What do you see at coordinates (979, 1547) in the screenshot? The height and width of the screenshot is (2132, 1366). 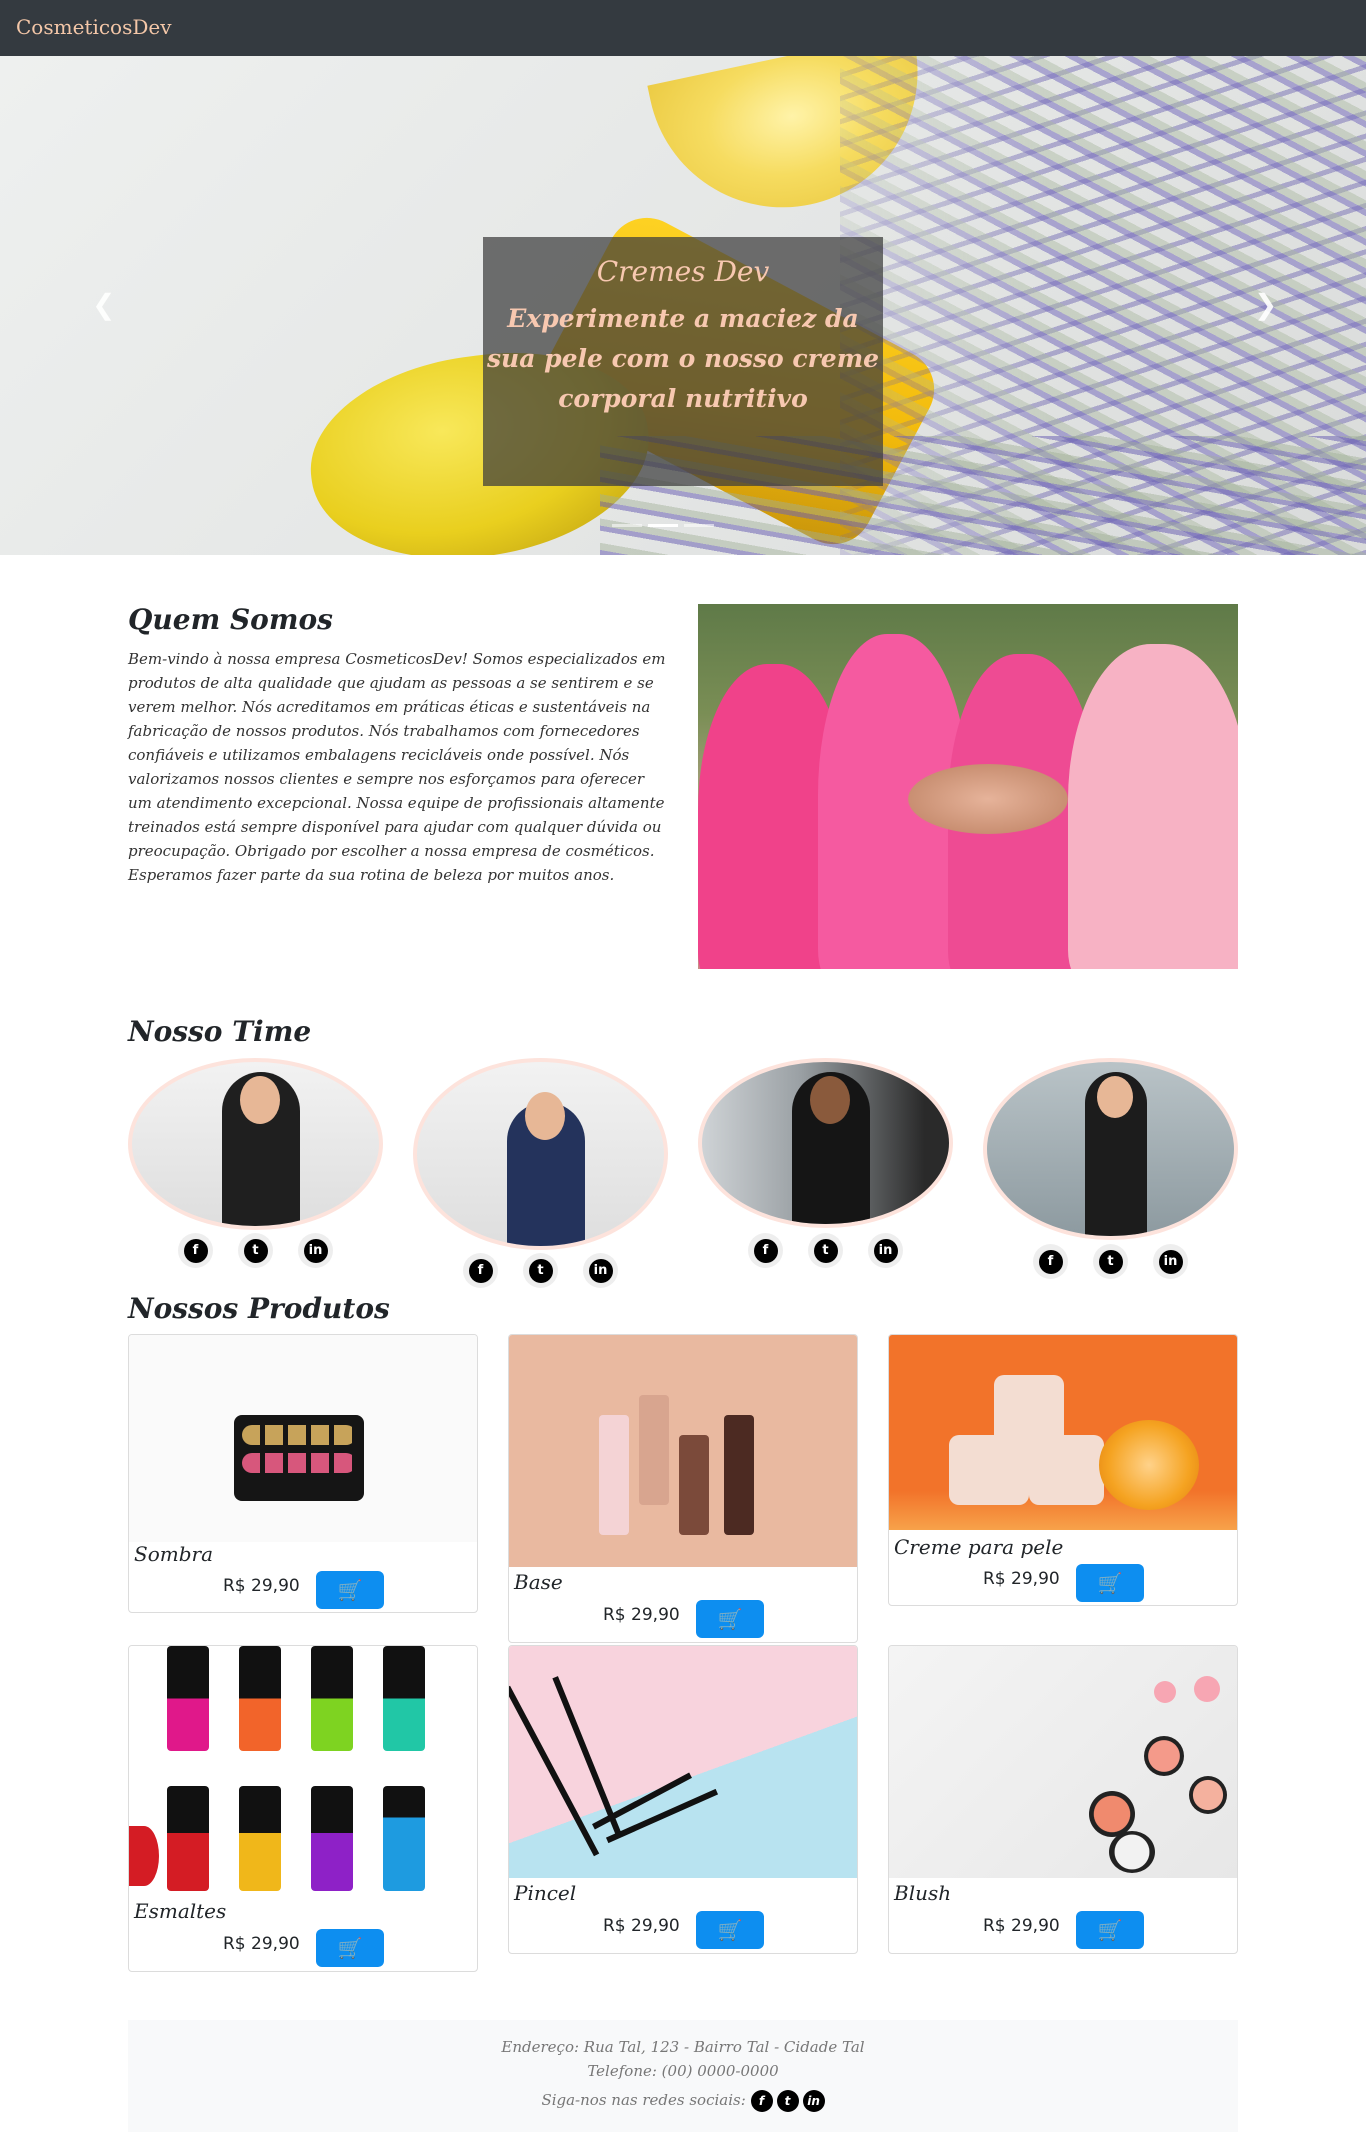 I see `product-name: Creme para pele` at bounding box center [979, 1547].